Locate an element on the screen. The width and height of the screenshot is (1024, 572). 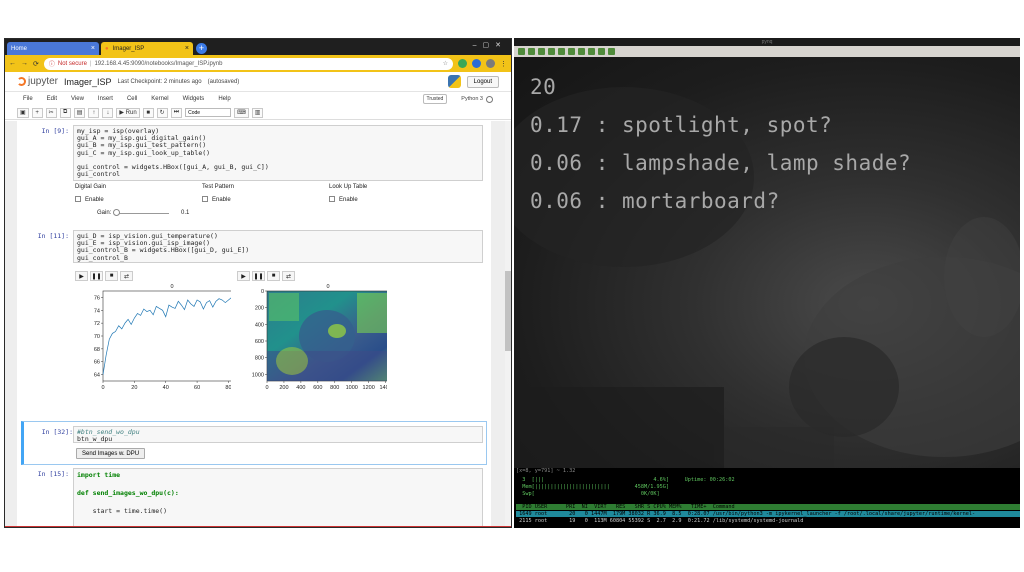
prediction-line: 0.06 : mortarboard? is located at coordinates (655, 201).